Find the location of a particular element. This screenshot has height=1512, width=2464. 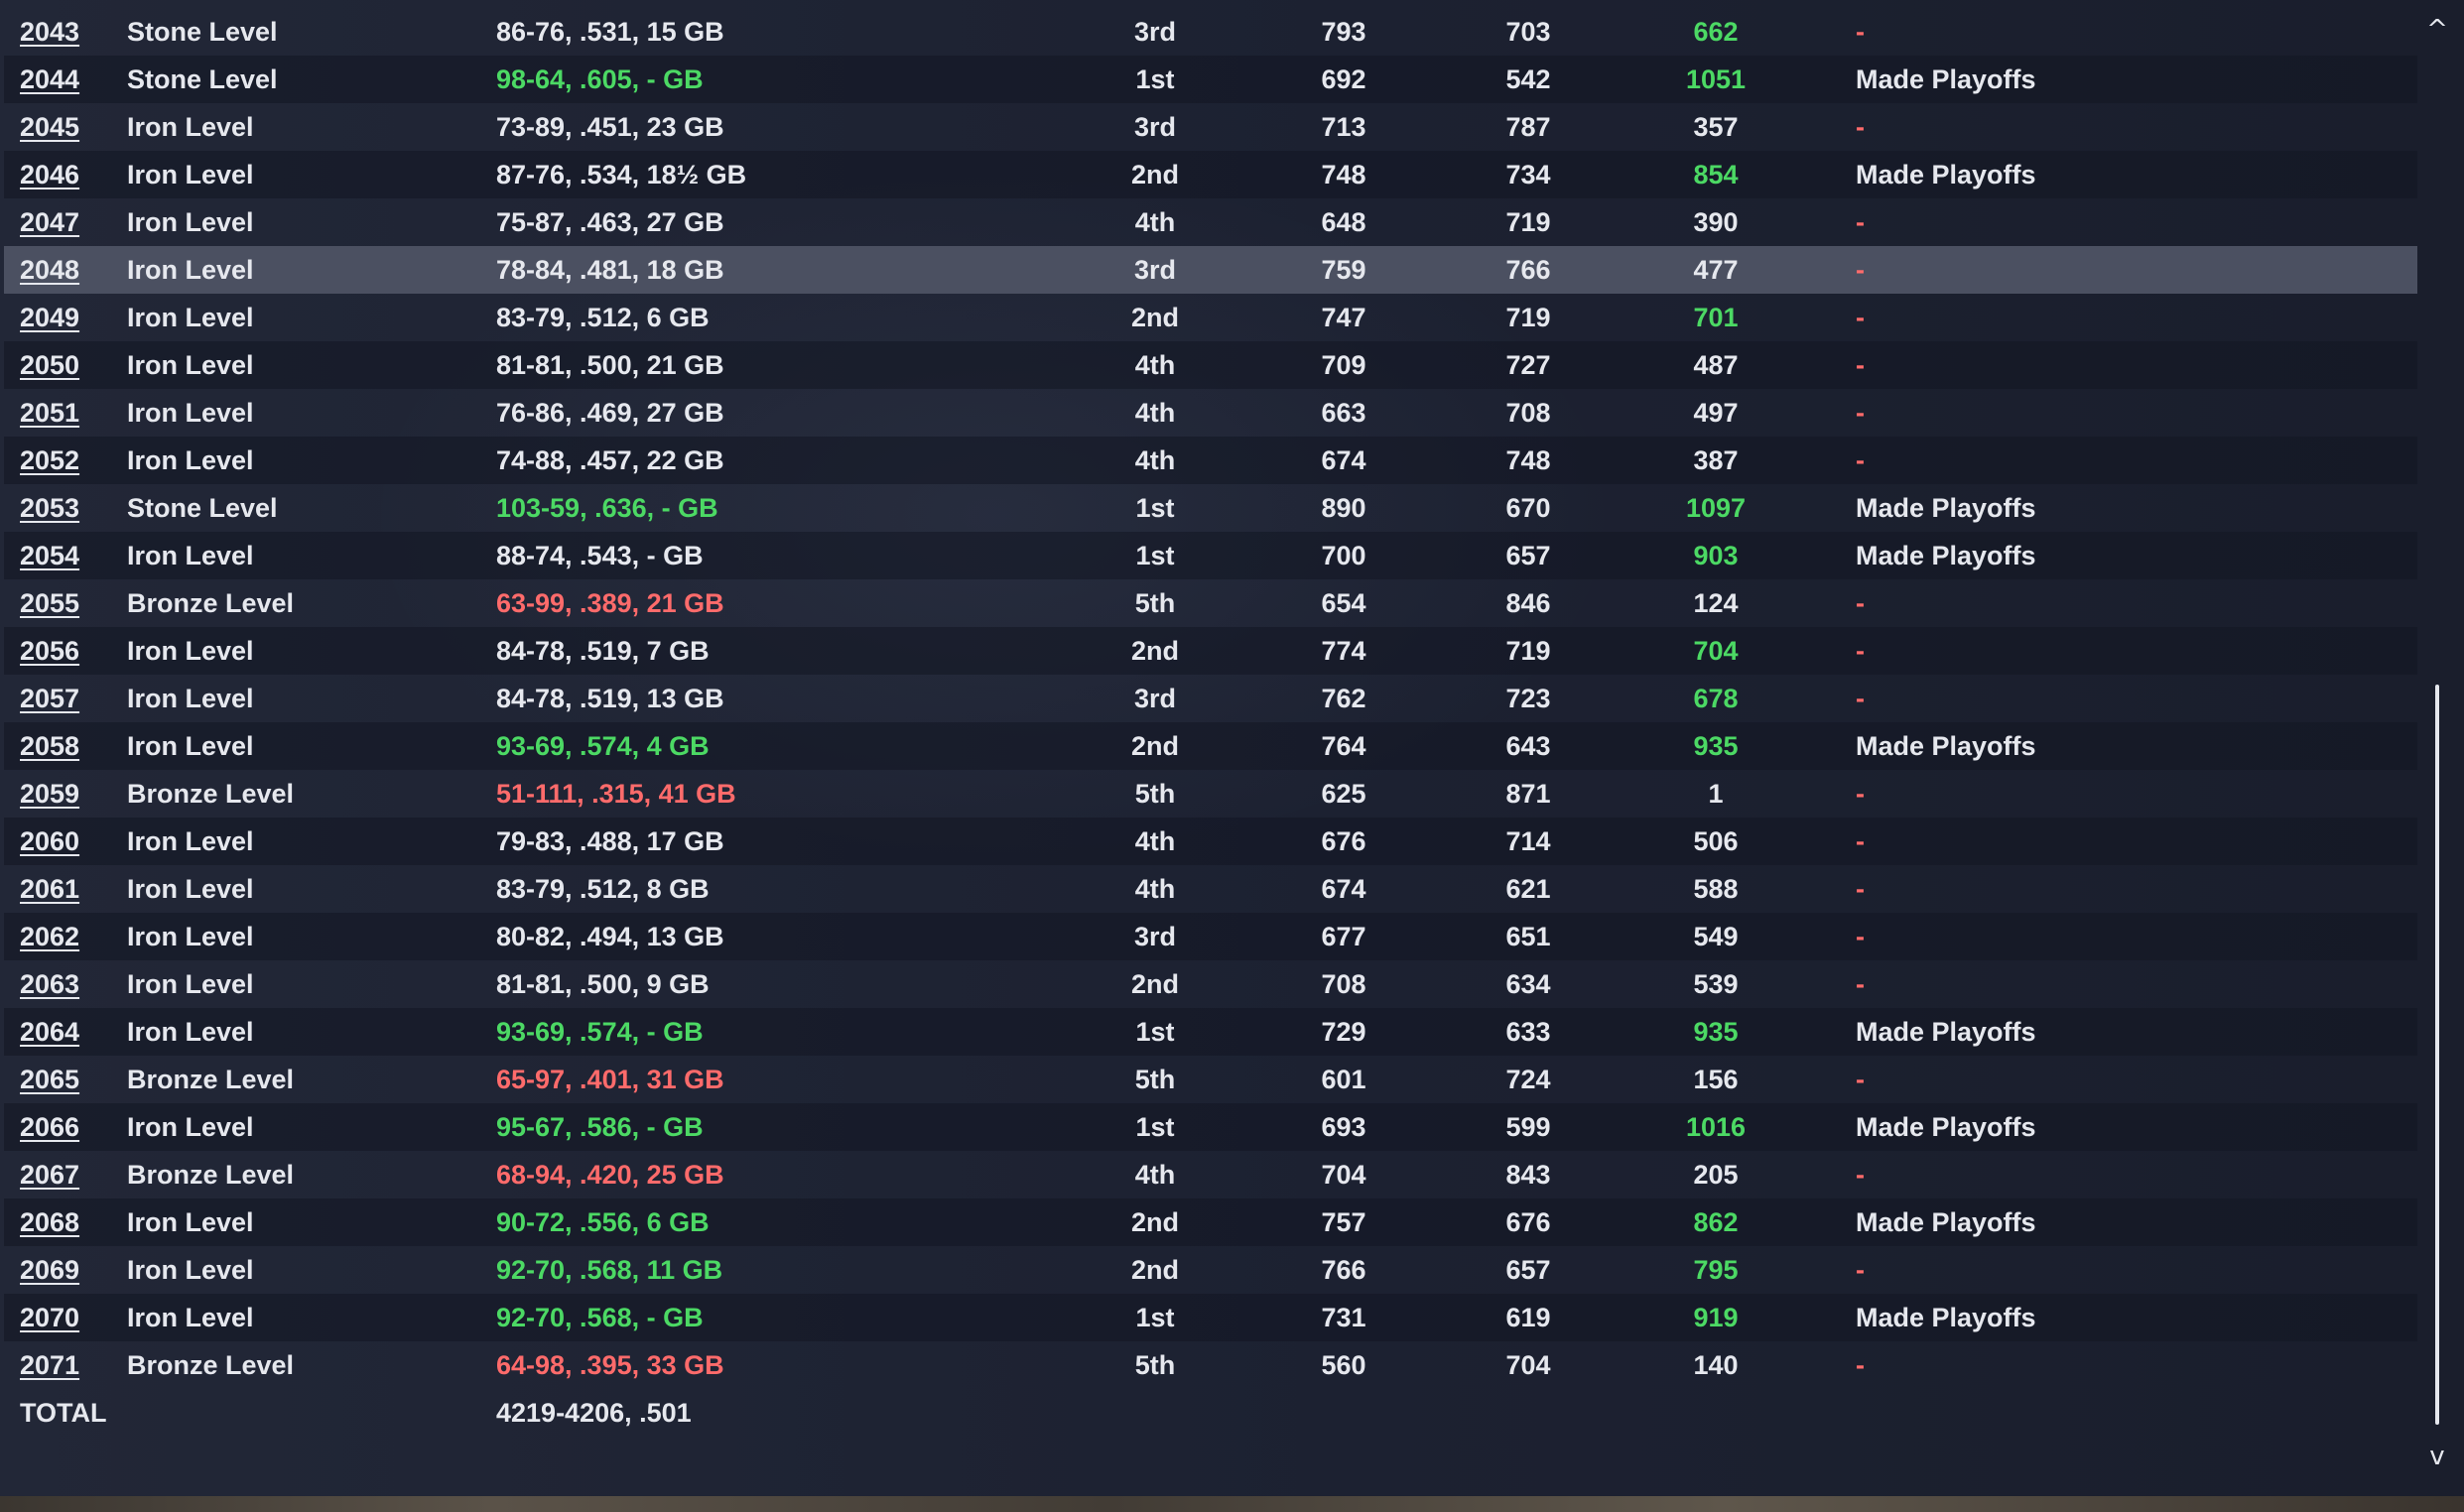

season-year-link: 2068 is located at coordinates (49, 1222).